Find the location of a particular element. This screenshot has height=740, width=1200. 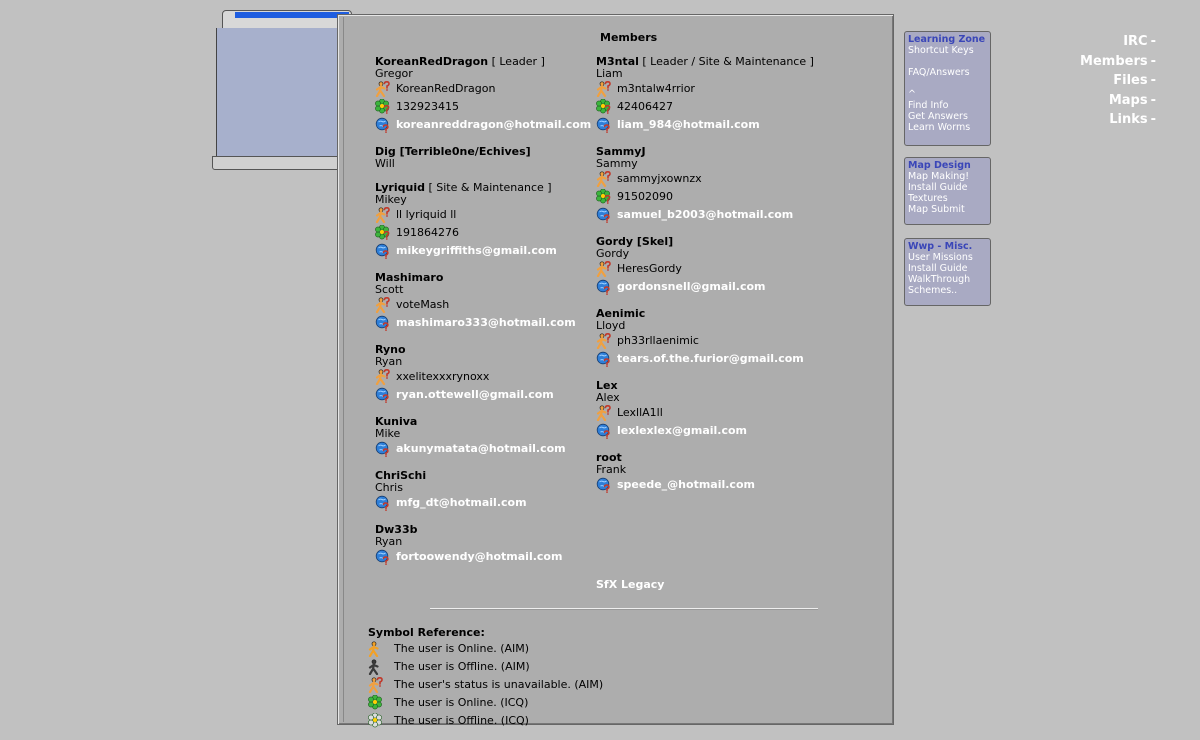

member-aim-row: LexllA1ll is located at coordinates (711, 413).